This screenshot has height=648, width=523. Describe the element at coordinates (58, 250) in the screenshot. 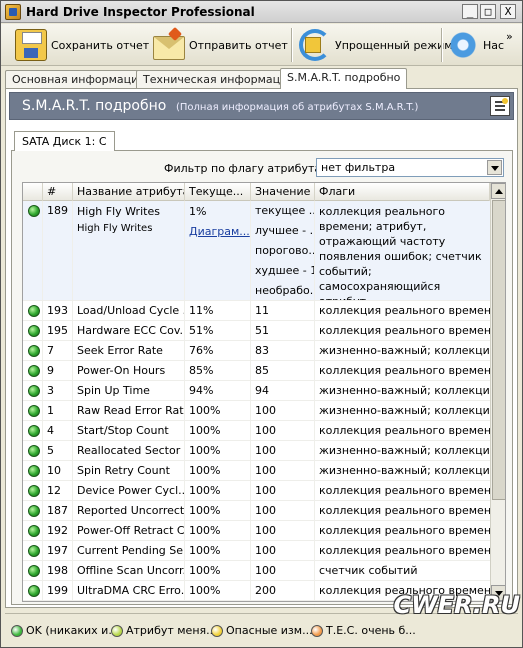

I see `cell-id: 189` at that location.